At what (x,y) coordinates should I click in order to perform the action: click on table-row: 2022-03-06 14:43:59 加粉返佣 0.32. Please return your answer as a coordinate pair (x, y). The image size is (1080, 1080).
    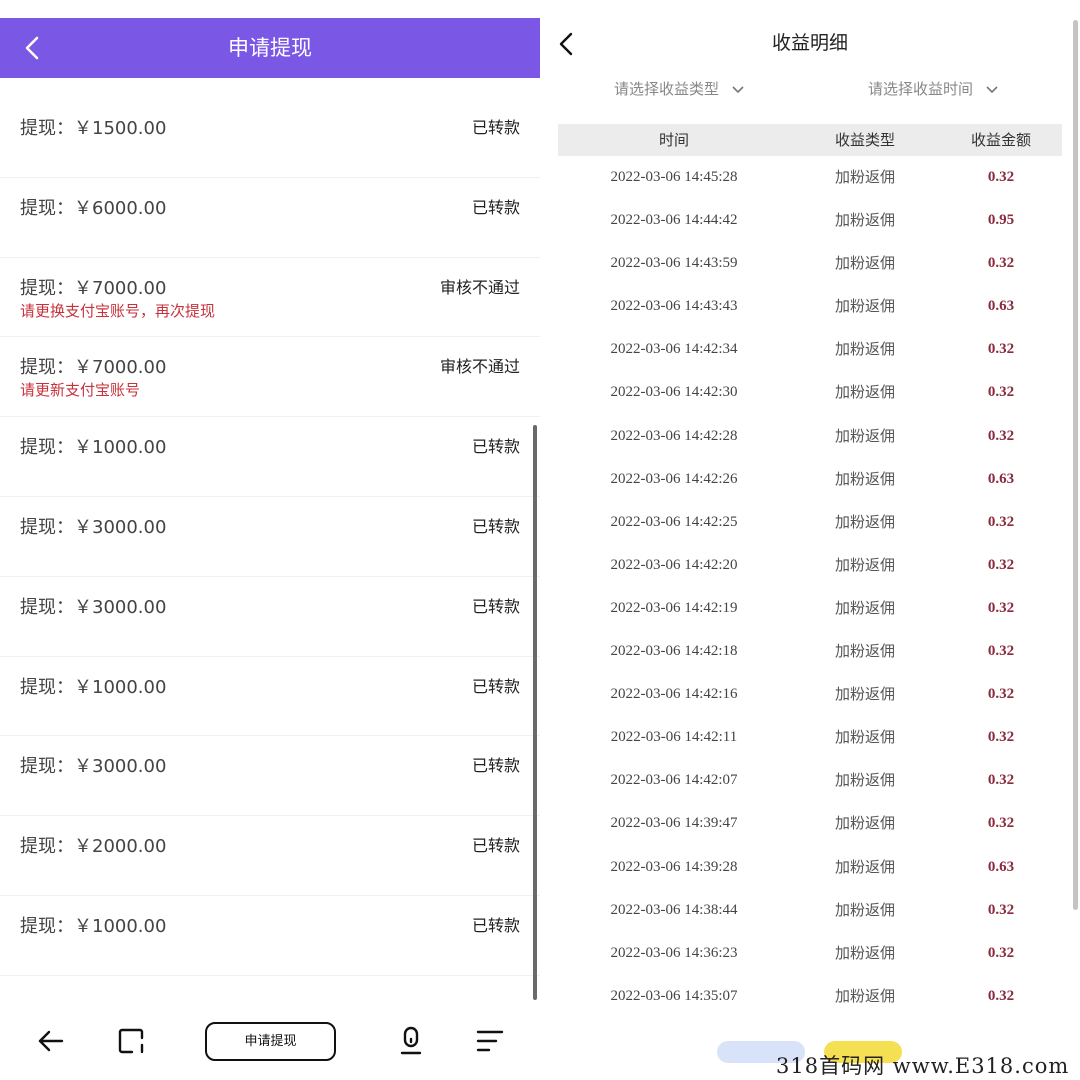
    Looking at the image, I should click on (810, 263).